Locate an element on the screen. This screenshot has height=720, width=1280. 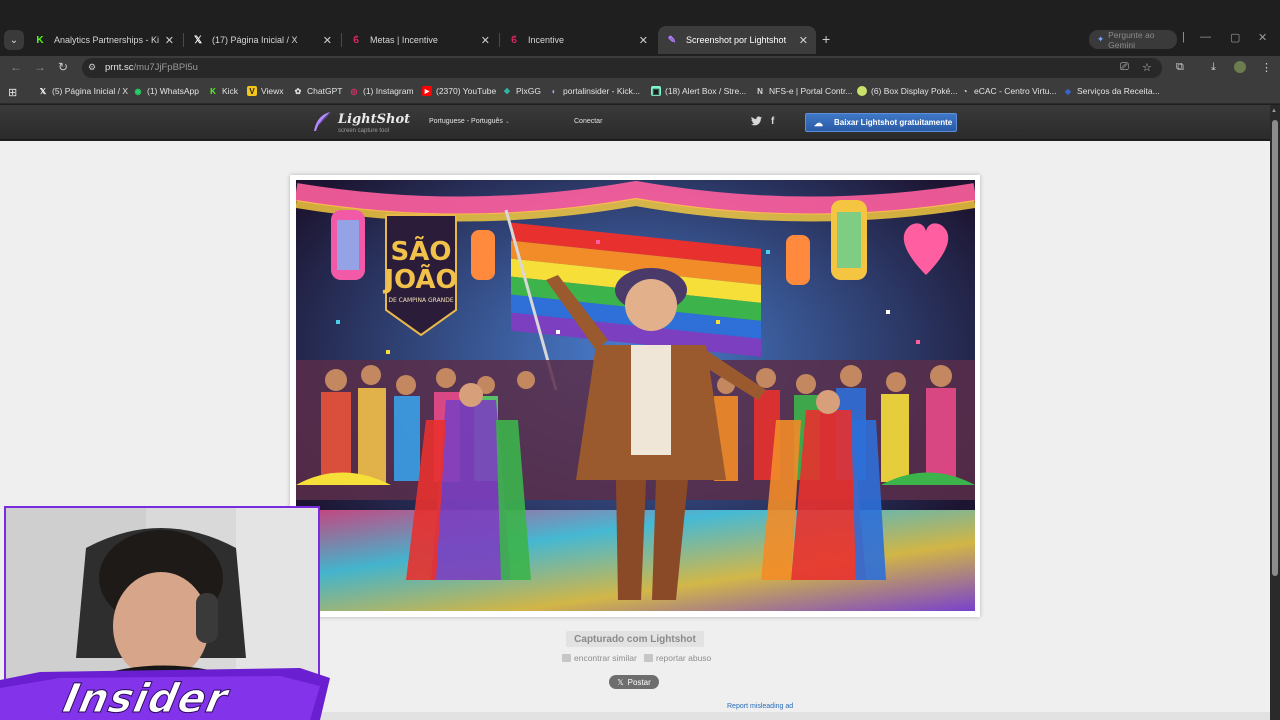
language-selector: Portuguese - Português ⌄ is located at coordinates (469, 121).